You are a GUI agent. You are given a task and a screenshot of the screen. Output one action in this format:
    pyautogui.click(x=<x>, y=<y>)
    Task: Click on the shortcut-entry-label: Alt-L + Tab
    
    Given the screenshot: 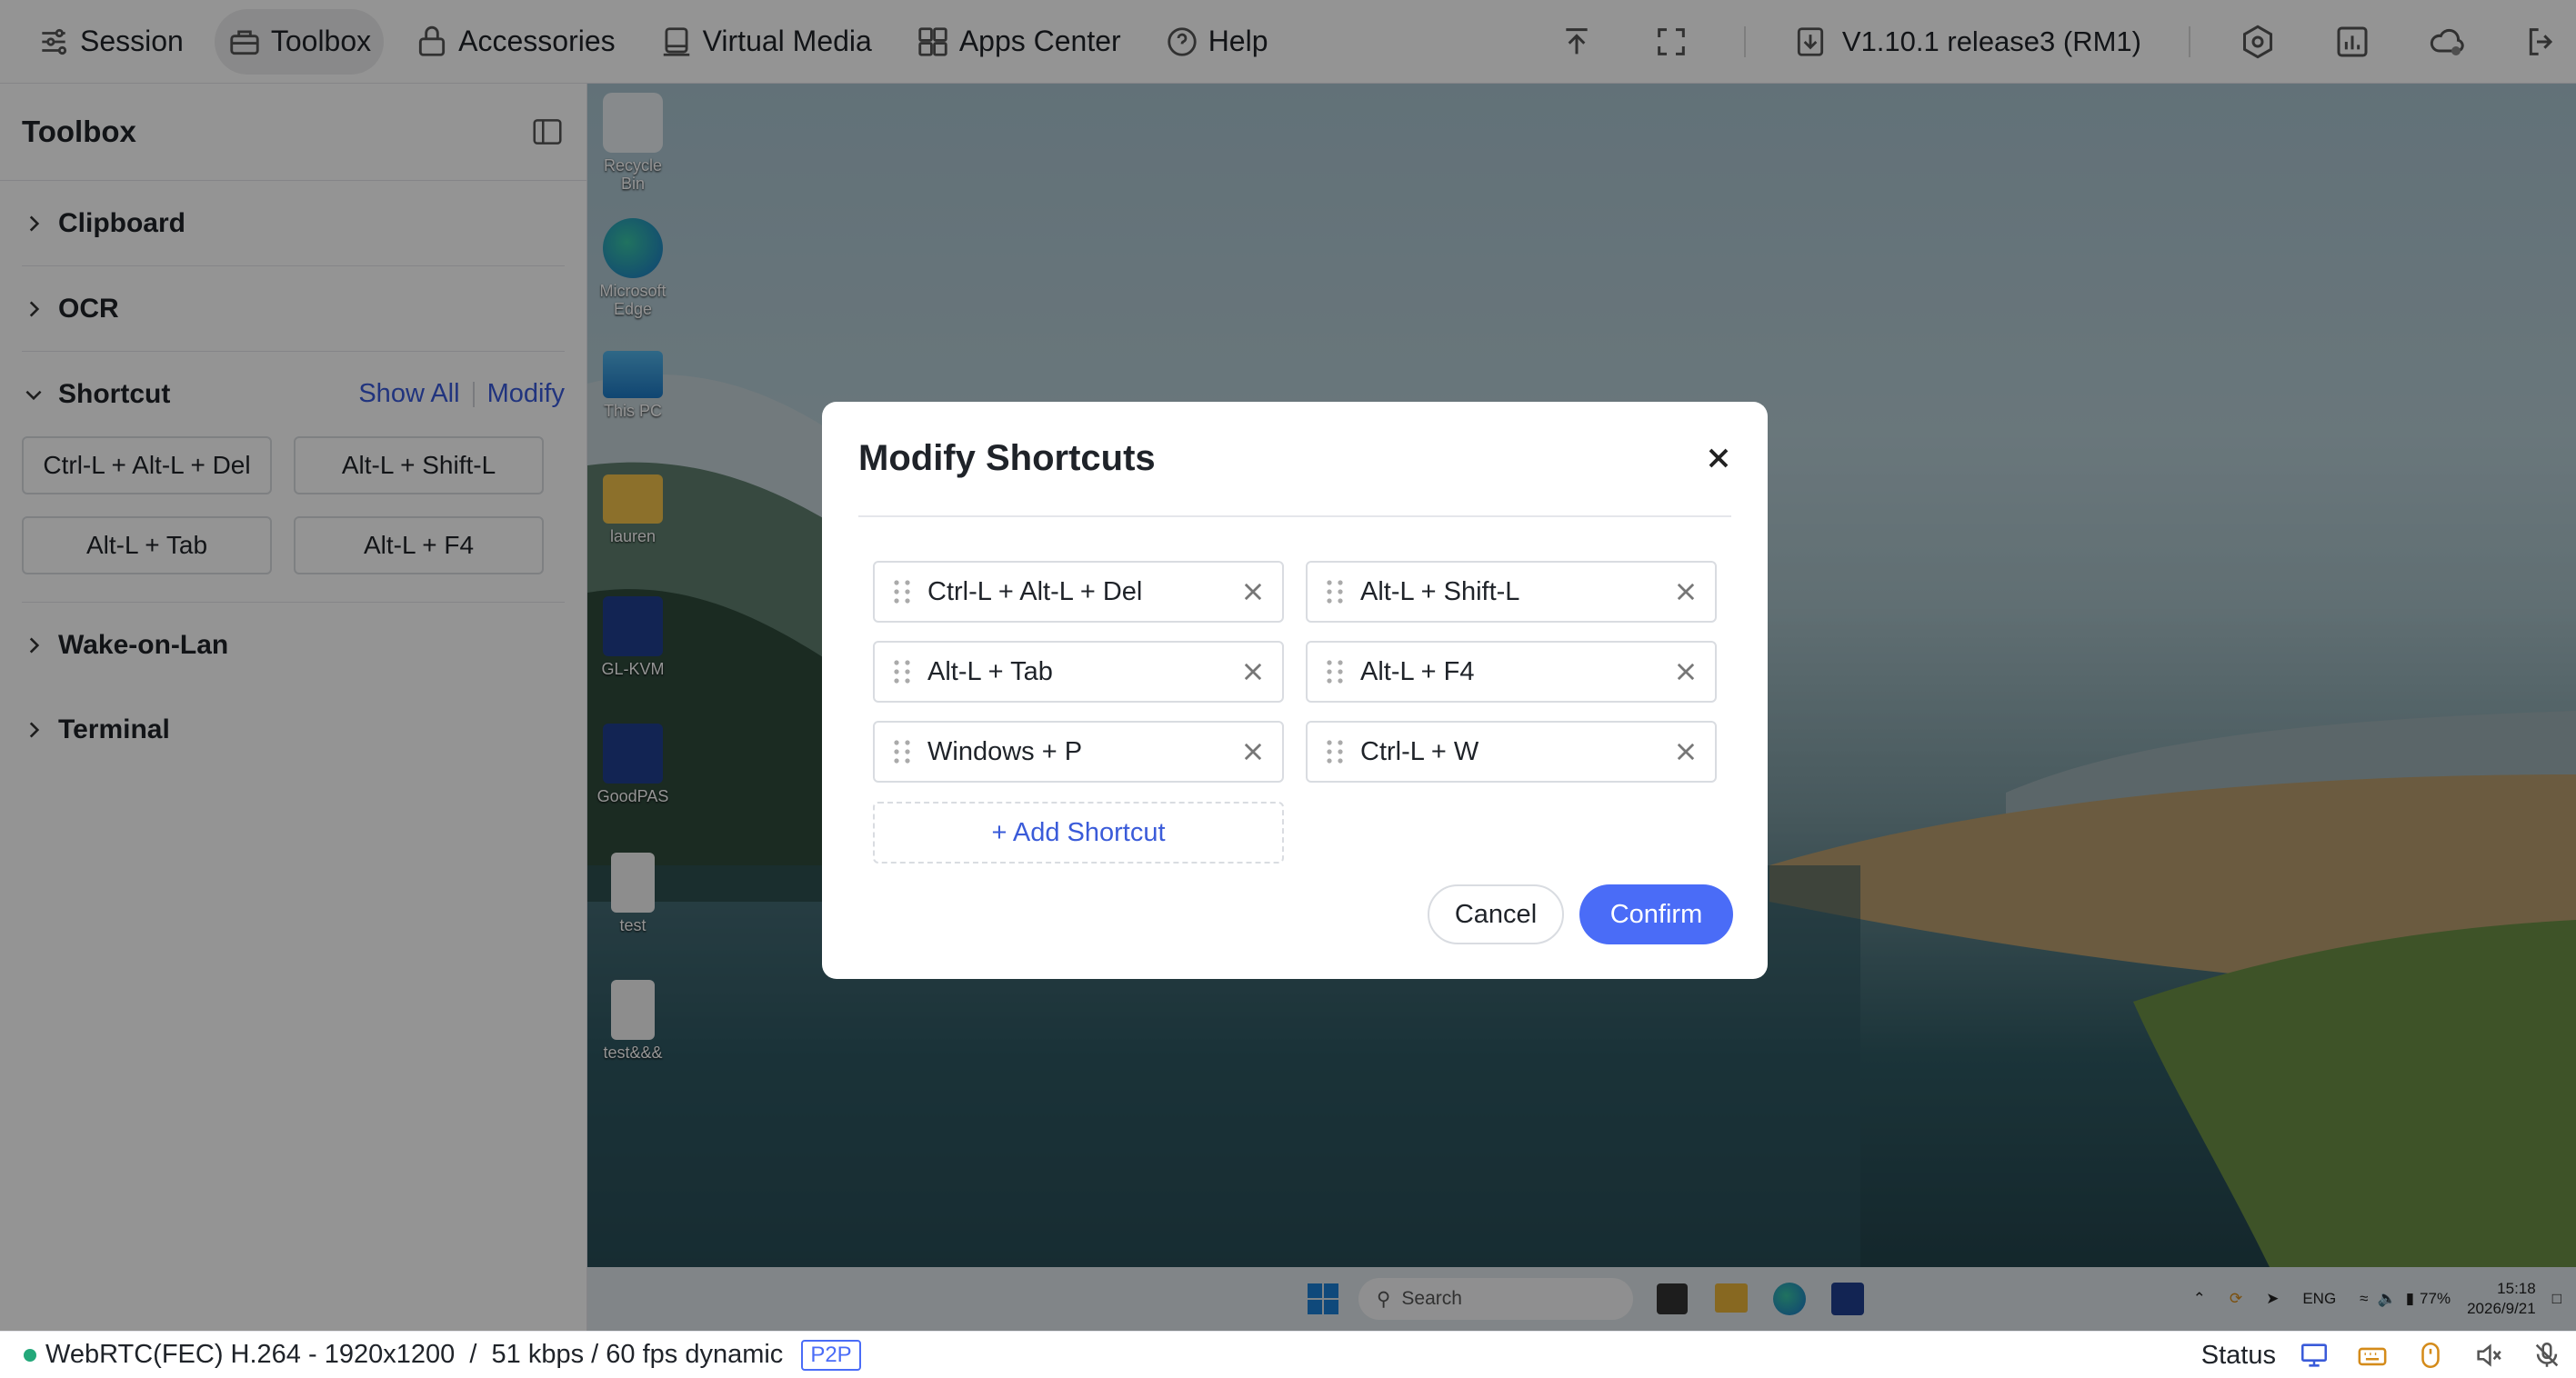 What is the action you would take?
    pyautogui.click(x=990, y=671)
    